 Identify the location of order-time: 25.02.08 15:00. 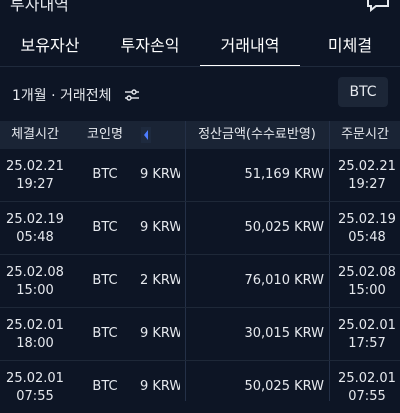
(367, 281).